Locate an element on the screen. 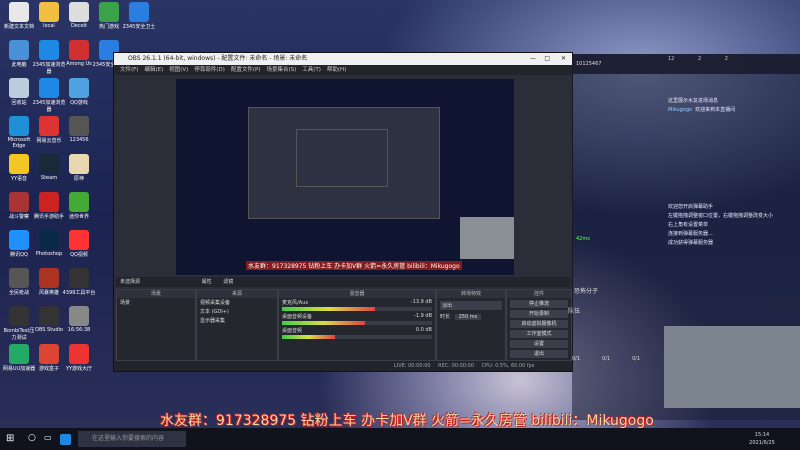 The image size is (800, 450). taskview-icon: ▭ is located at coordinates (48, 437).